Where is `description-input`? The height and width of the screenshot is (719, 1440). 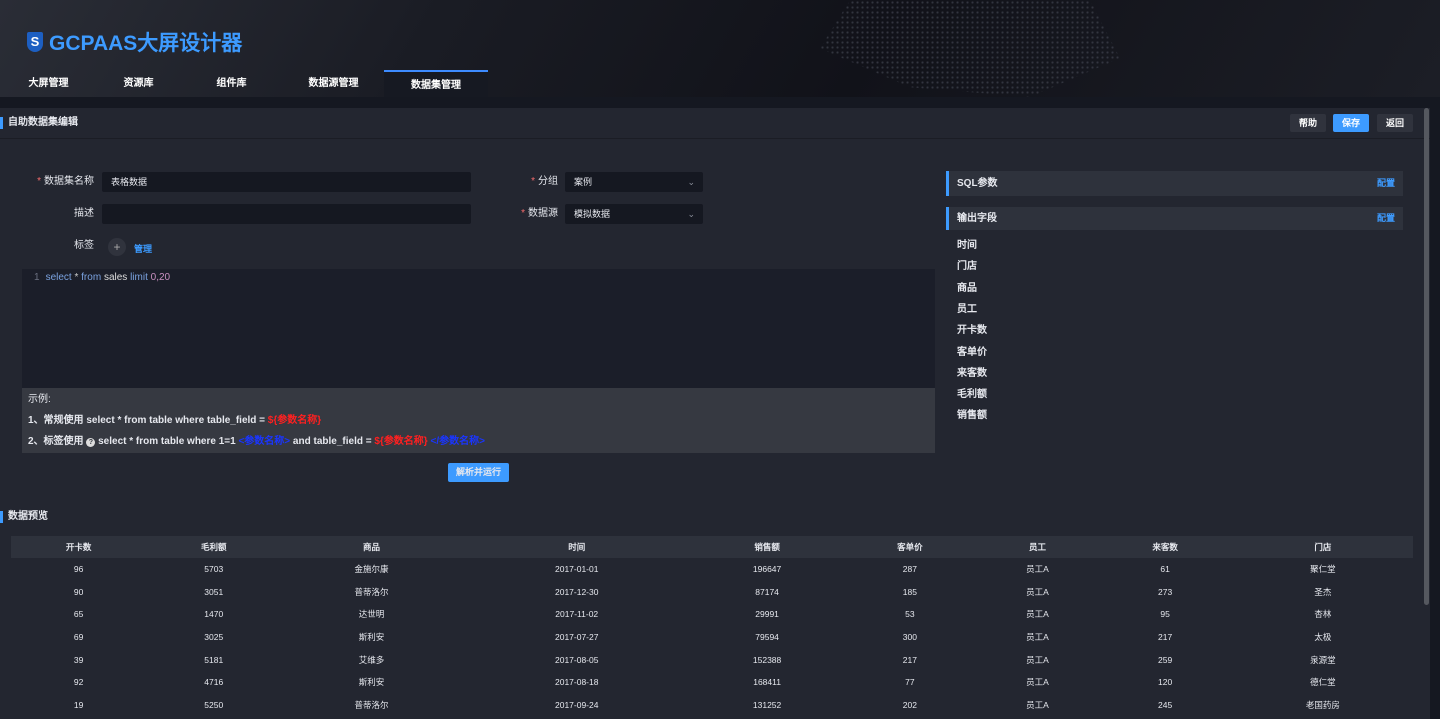 description-input is located at coordinates (286, 214).